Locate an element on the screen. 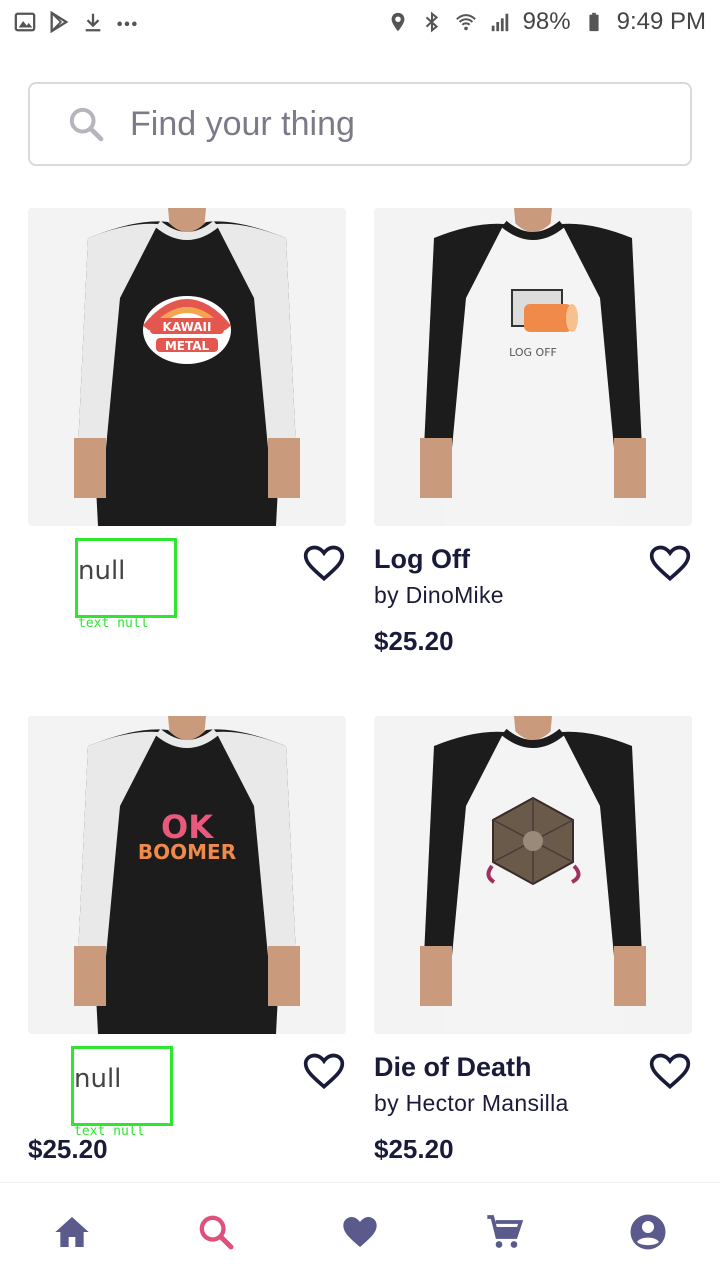 This screenshot has height=1280, width=720. bottom-navigation is located at coordinates (360, 1231).